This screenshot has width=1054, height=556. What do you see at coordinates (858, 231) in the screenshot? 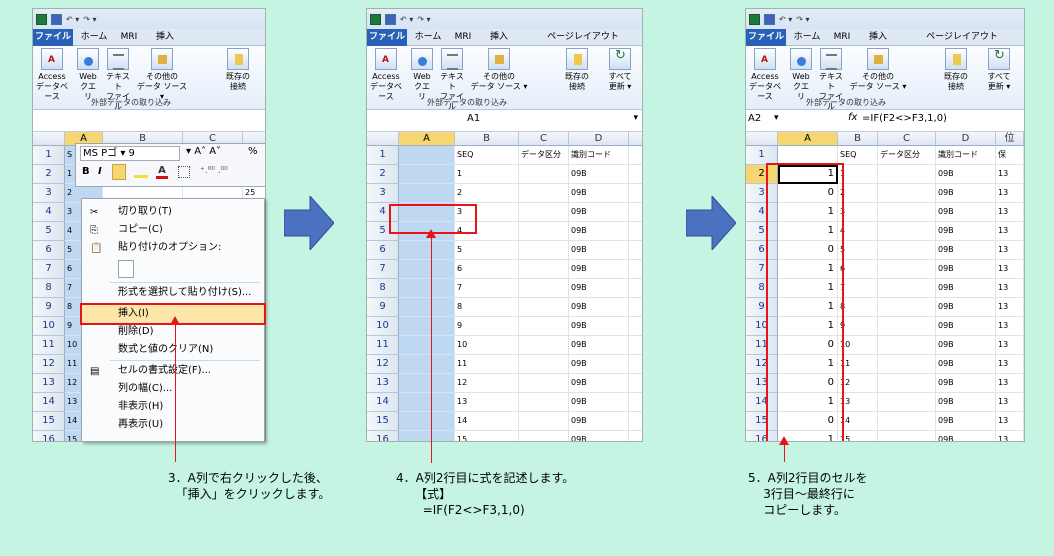
I see `cell: 4` at bounding box center [858, 231].